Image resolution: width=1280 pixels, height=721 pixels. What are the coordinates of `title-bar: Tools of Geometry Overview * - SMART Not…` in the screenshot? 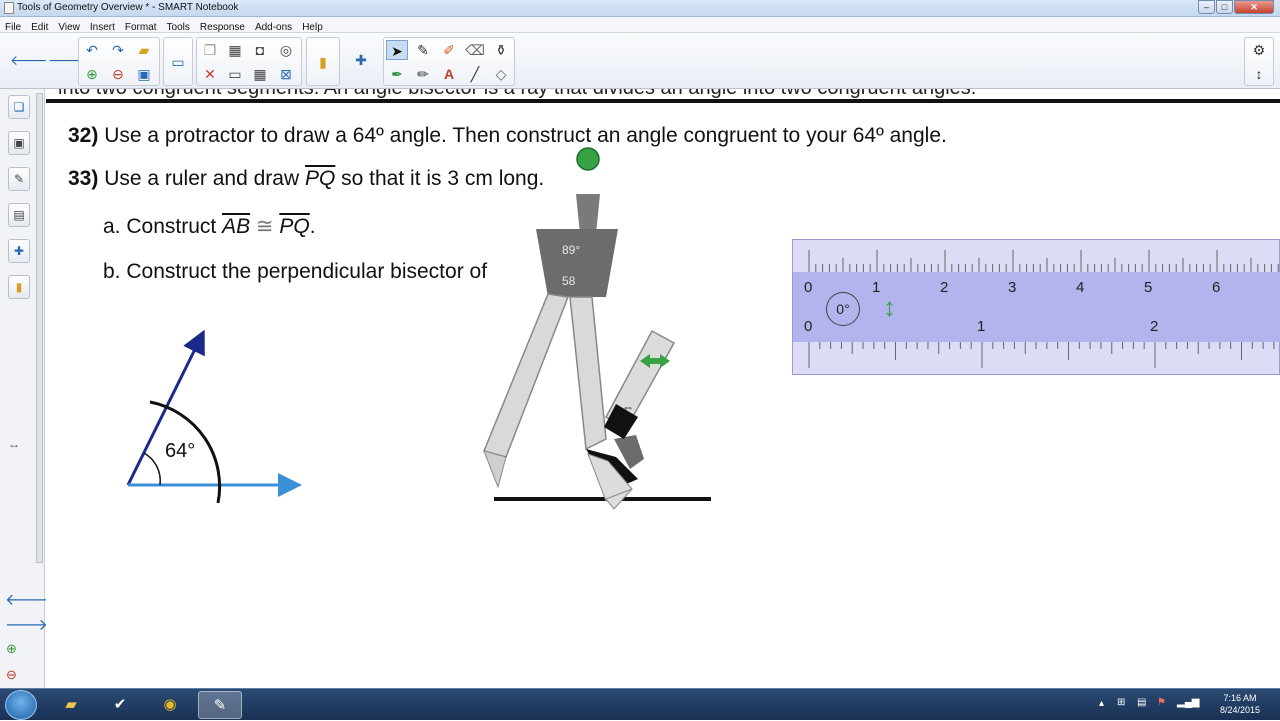 It's located at (640, 8).